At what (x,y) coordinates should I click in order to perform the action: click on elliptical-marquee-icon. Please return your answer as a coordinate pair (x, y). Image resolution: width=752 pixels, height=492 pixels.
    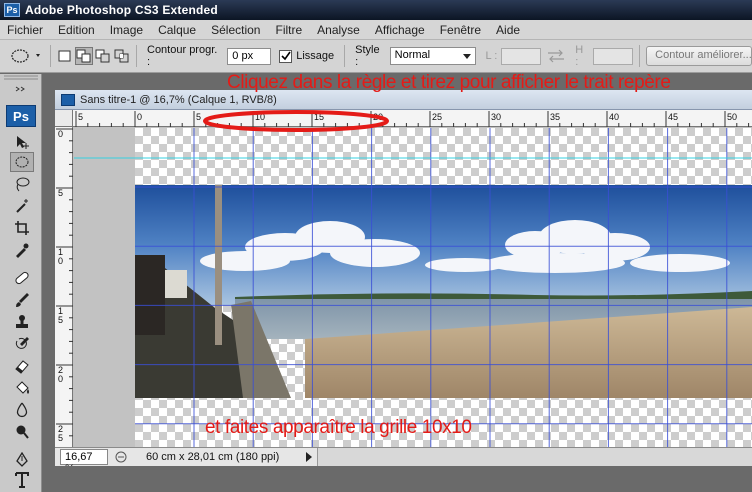
    Looking at the image, I should click on (25, 56).